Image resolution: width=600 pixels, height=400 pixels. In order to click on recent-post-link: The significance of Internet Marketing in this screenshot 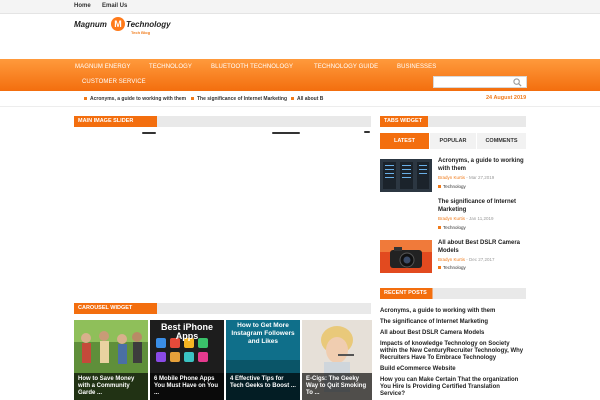, I will do `click(452, 322)`.